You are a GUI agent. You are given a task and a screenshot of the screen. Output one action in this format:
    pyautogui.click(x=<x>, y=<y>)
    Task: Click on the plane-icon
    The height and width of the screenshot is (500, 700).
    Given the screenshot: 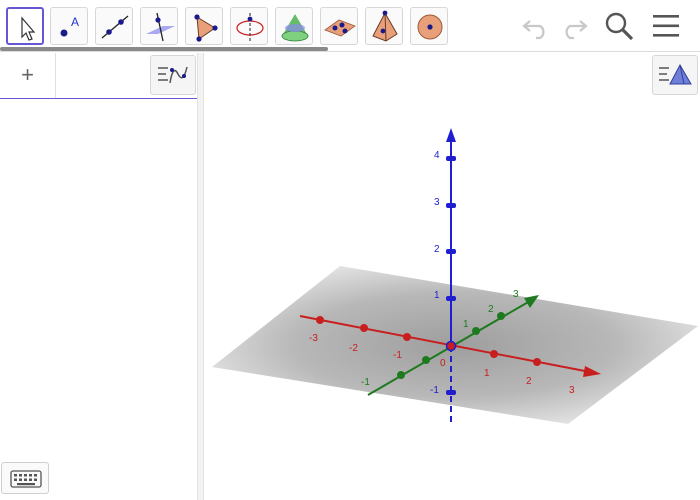 What is the action you would take?
    pyautogui.click(x=340, y=28)
    